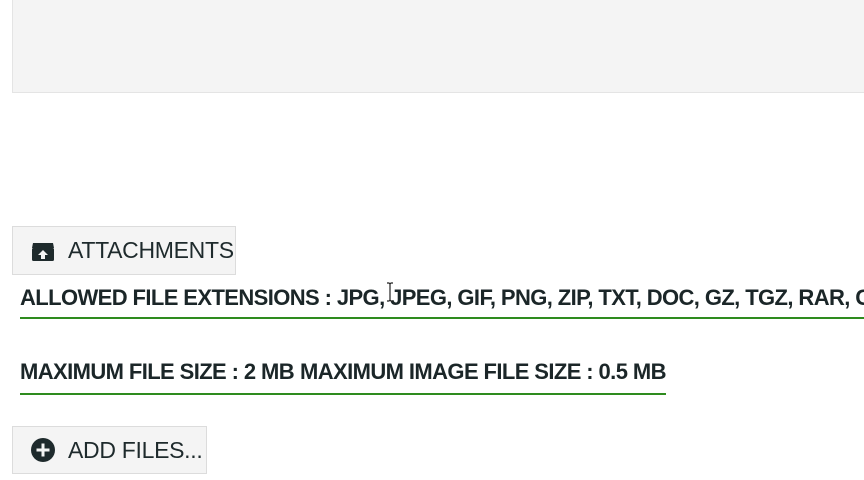 This screenshot has height=480, width=864. What do you see at coordinates (483, 371) in the screenshot?
I see `max-image-size-text: MAXIMUM IMAGE FILE SIZE : 0.5 MB` at bounding box center [483, 371].